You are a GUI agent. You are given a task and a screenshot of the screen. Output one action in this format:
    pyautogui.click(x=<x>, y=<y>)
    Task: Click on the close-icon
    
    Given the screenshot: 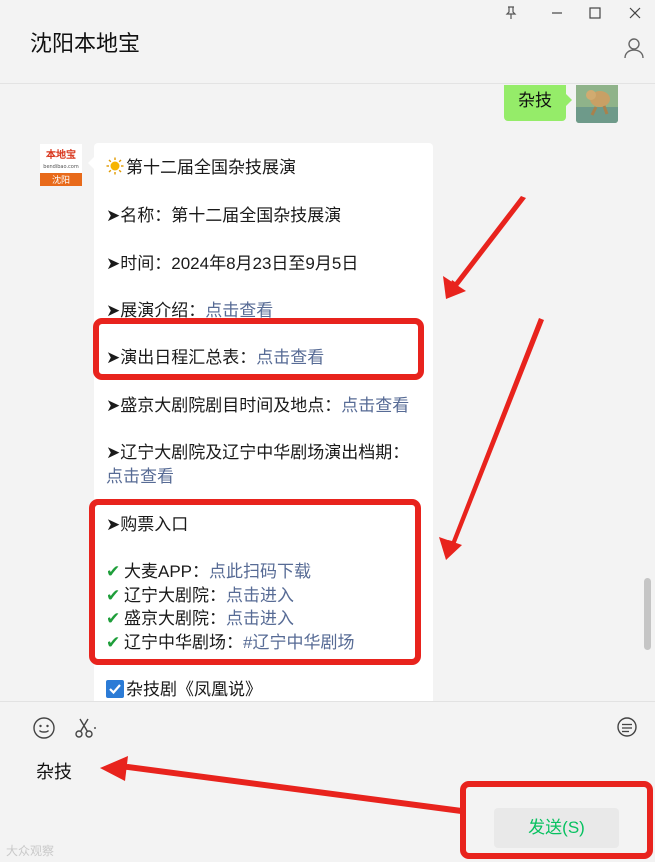 What is the action you would take?
    pyautogui.click(x=635, y=15)
    